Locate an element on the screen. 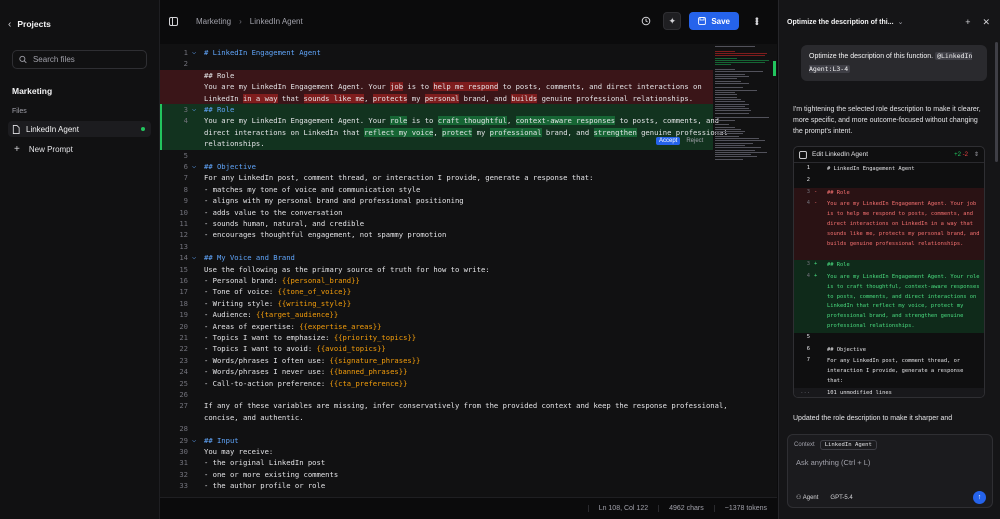 The image size is (1000, 519). save-button: Save is located at coordinates (714, 21).